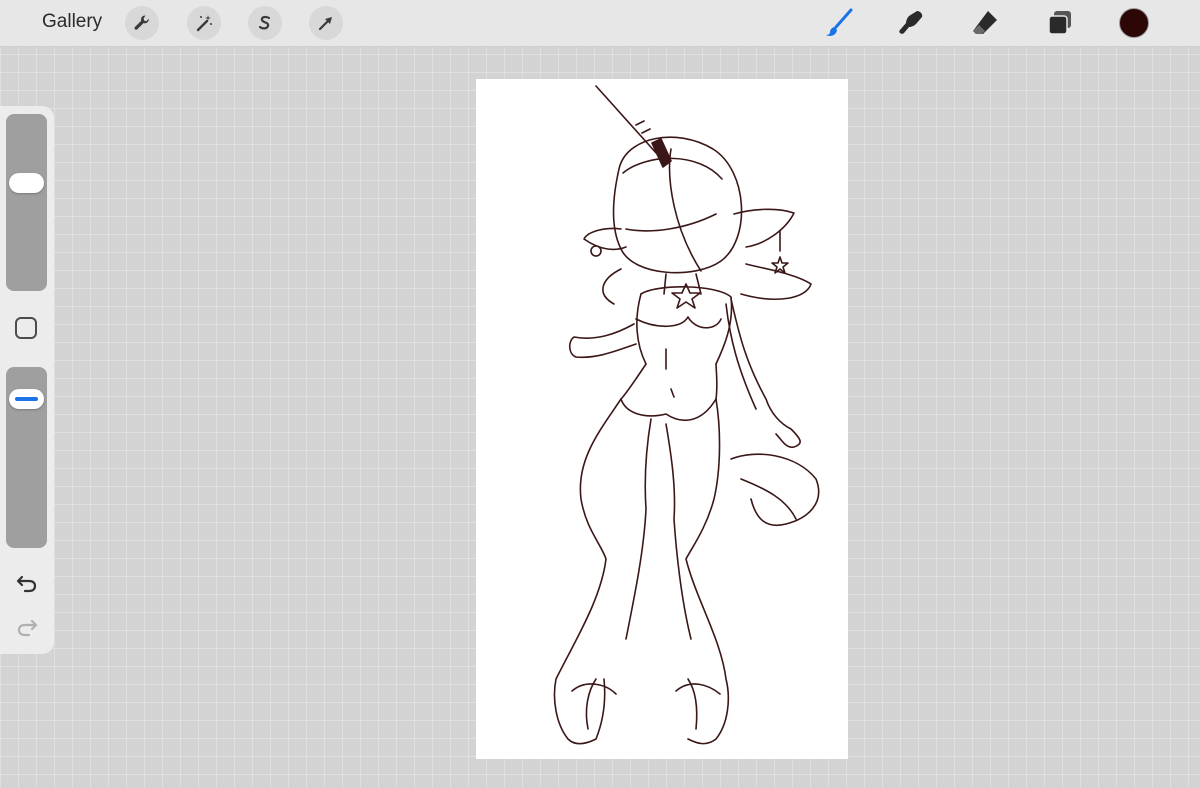 The height and width of the screenshot is (788, 1200). Describe the element at coordinates (1134, 23) in the screenshot. I see `color-picker-swatch` at that location.